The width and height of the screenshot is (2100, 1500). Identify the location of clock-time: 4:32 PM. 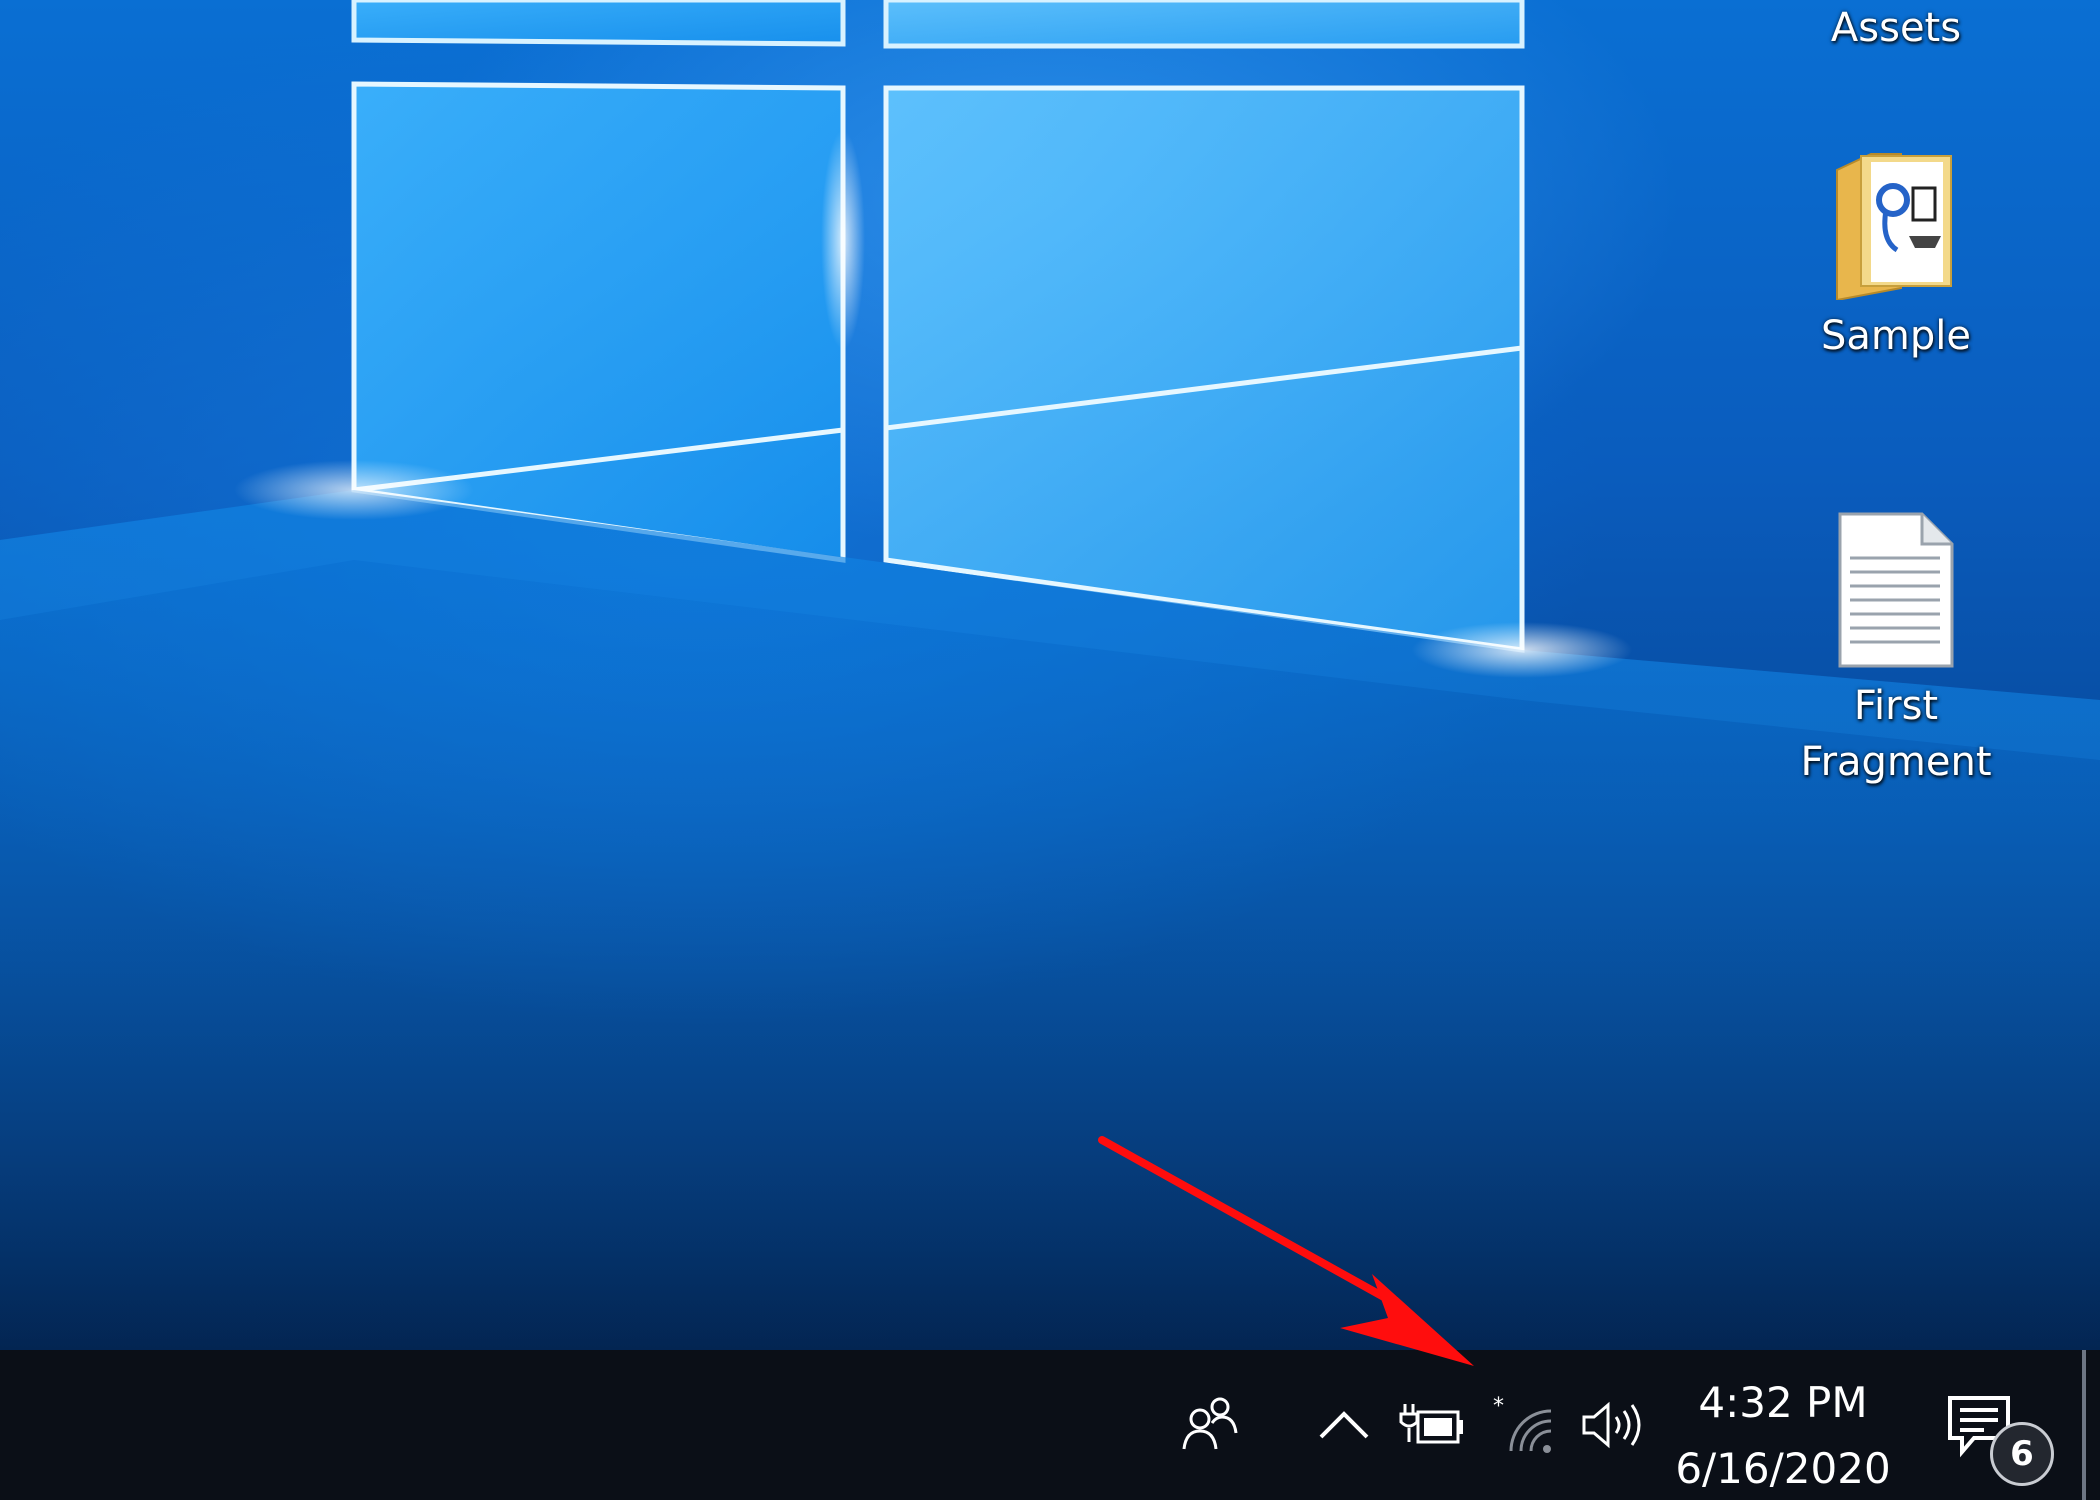
(1783, 1402).